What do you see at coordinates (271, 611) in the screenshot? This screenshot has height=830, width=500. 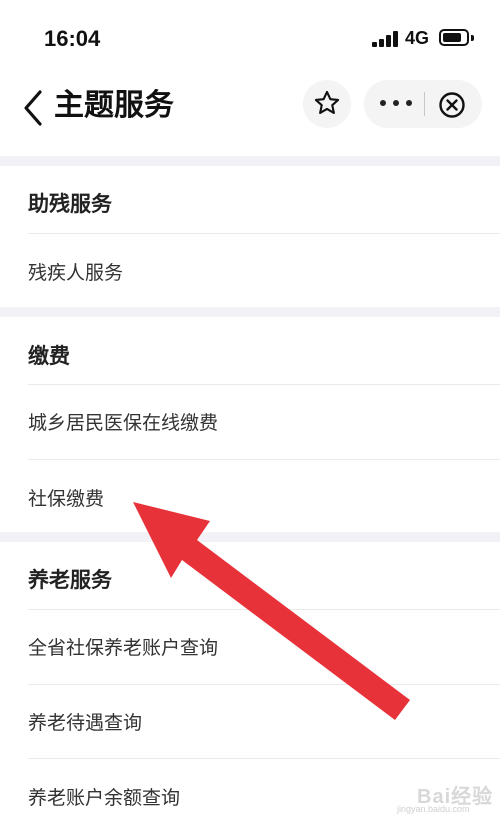 I see `arrow-pointer-icon` at bounding box center [271, 611].